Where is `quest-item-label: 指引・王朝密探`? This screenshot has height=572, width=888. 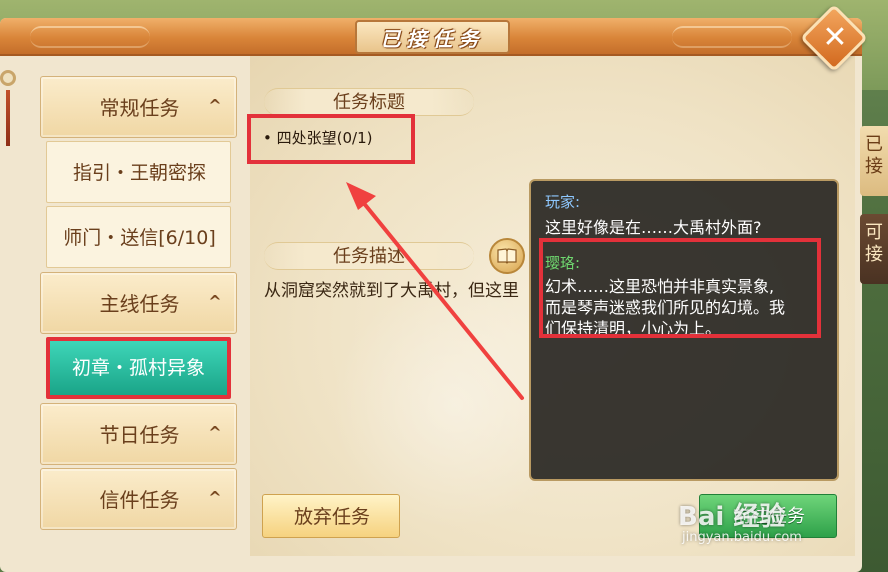 quest-item-label: 指引・王朝密探 is located at coordinates (139, 173).